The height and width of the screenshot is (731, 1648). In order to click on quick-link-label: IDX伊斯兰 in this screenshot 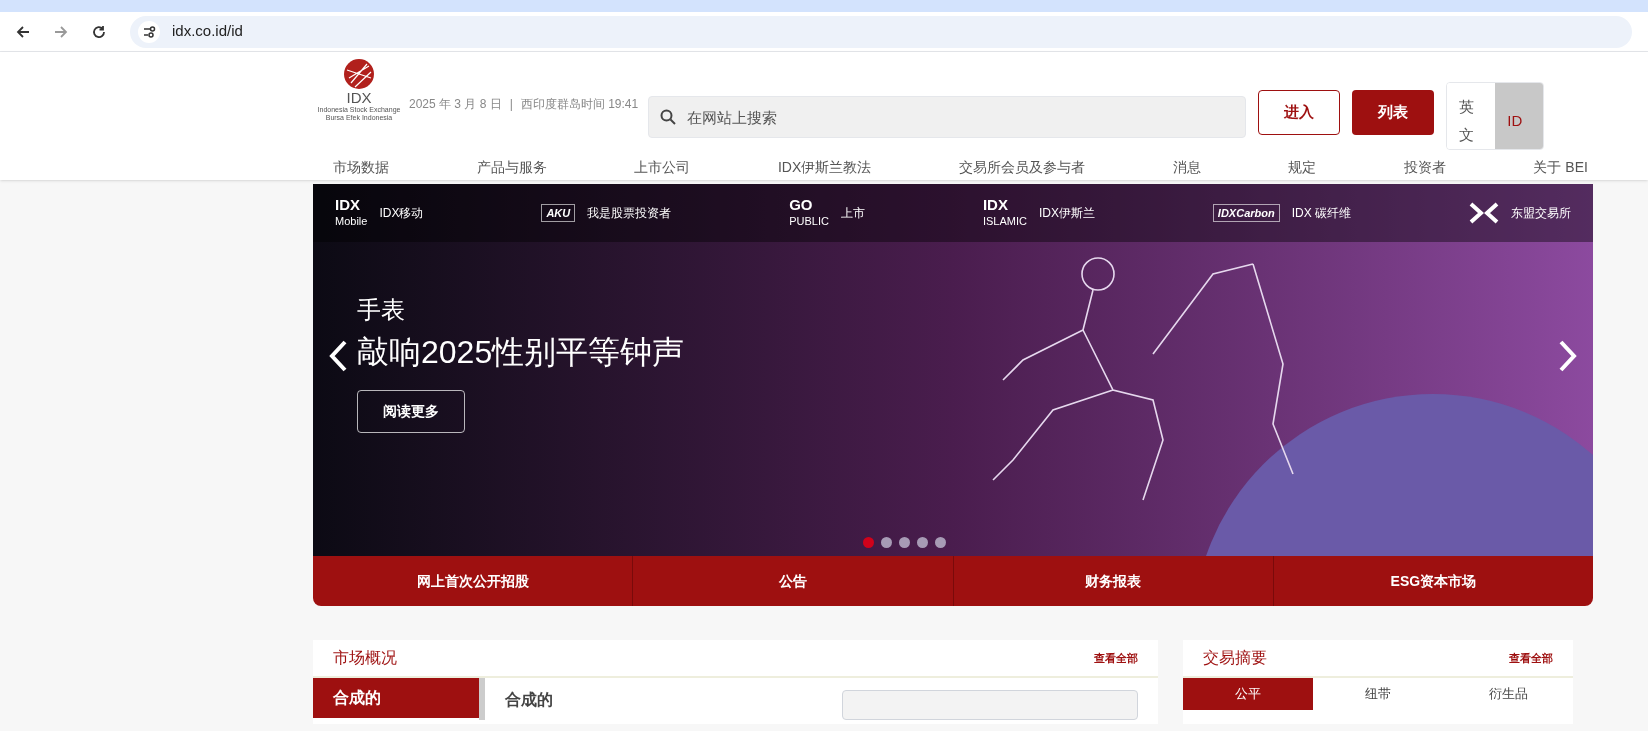, I will do `click(1066, 213)`.